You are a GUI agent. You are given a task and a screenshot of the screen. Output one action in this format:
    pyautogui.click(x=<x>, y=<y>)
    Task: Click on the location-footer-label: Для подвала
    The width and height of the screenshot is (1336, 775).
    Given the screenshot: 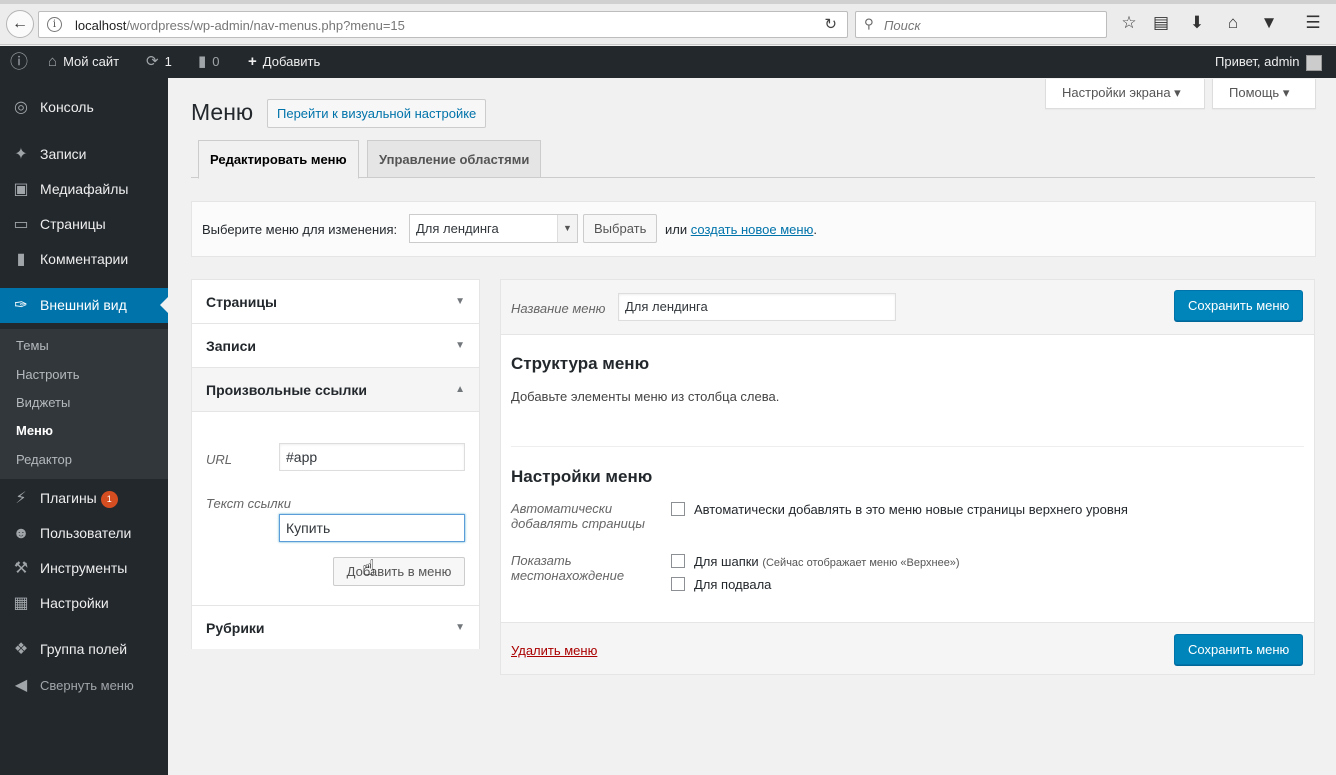 What is the action you would take?
    pyautogui.click(x=733, y=584)
    